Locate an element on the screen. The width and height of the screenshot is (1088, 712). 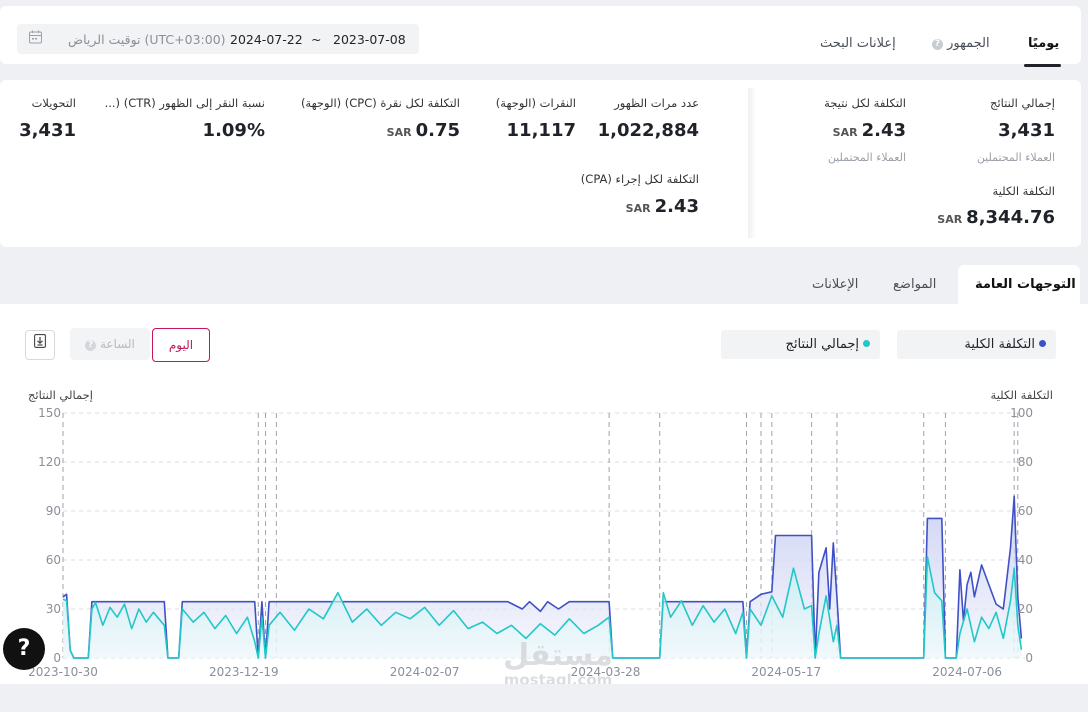
cost-per-result-label: التكلفة لكل نتيجة is located at coordinates (865, 103).